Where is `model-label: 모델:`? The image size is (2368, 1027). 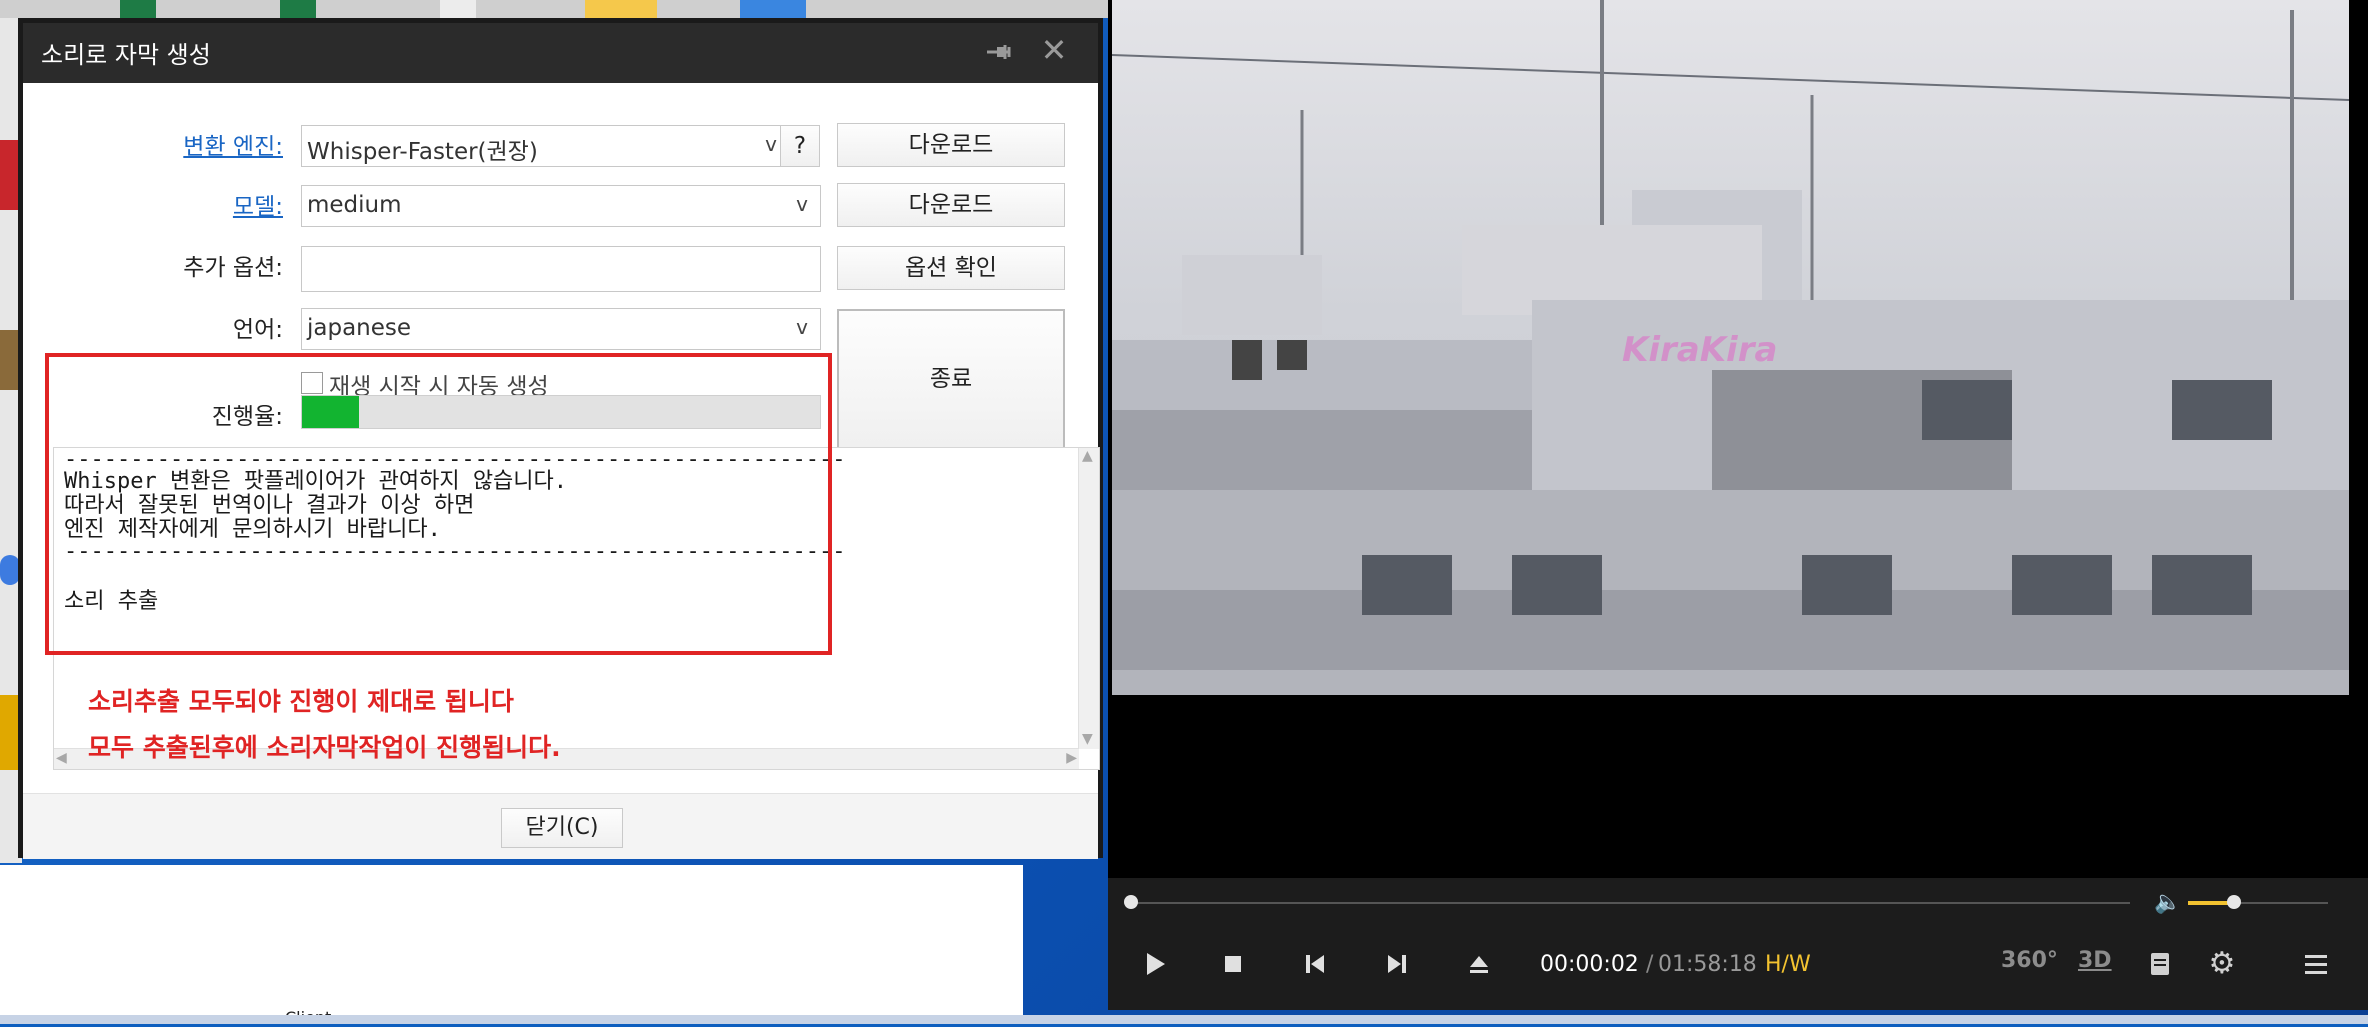 model-label: 모델: is located at coordinates (153, 204).